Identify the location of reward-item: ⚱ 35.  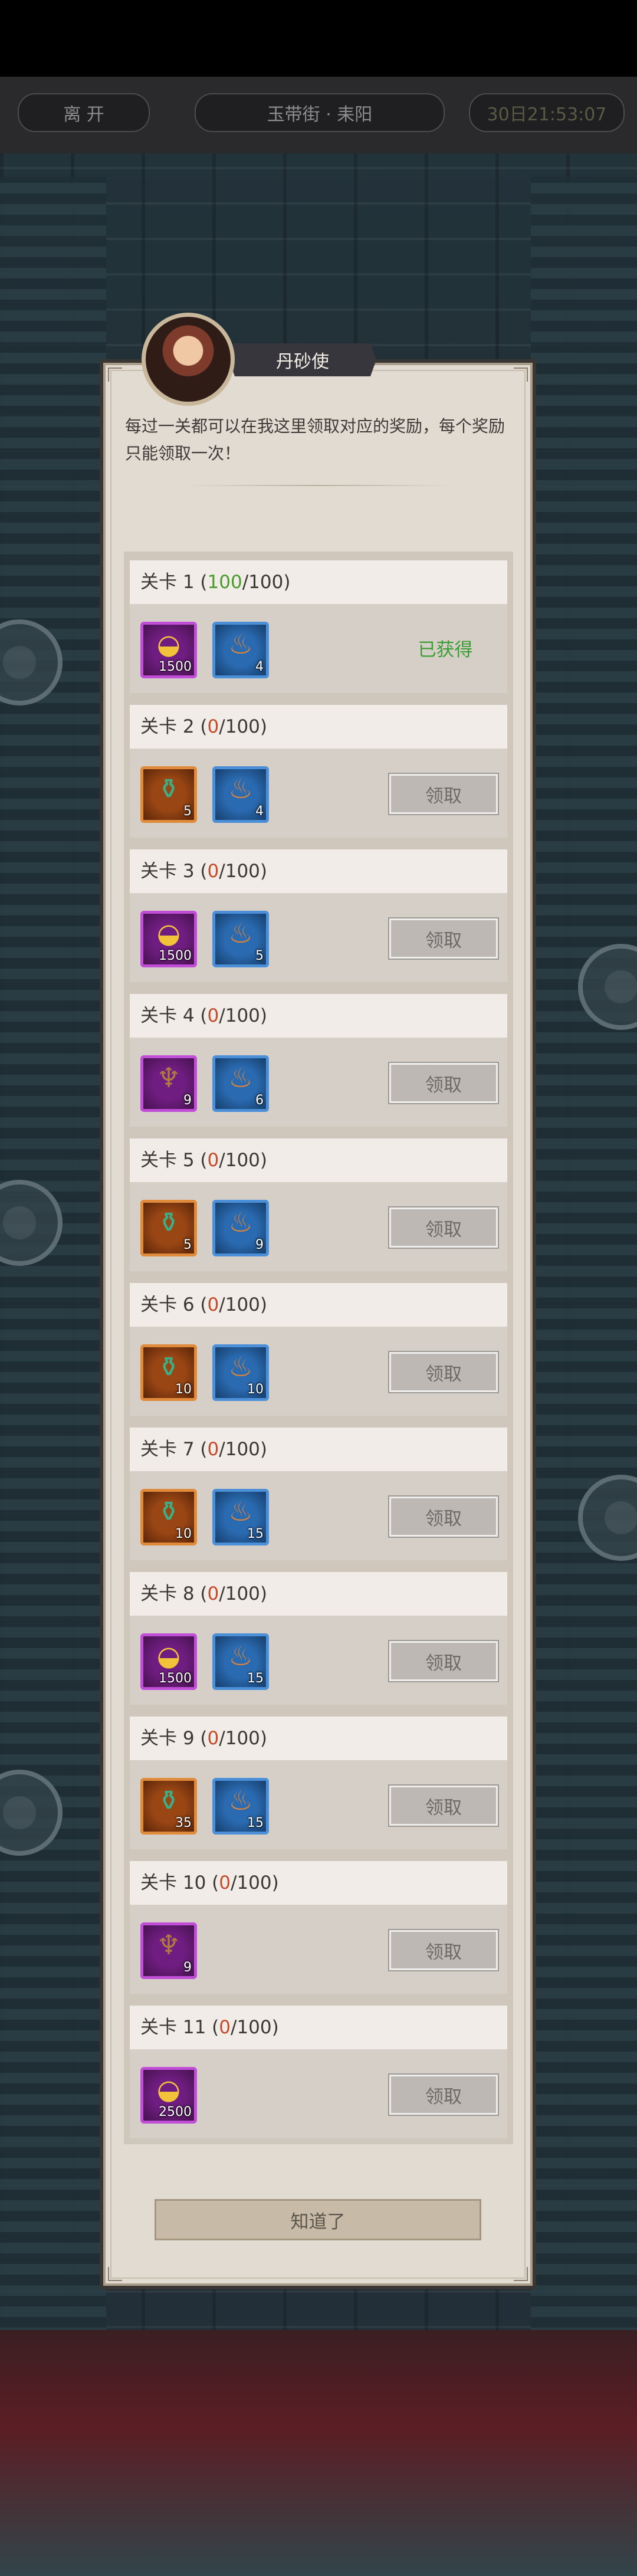
(168, 1806).